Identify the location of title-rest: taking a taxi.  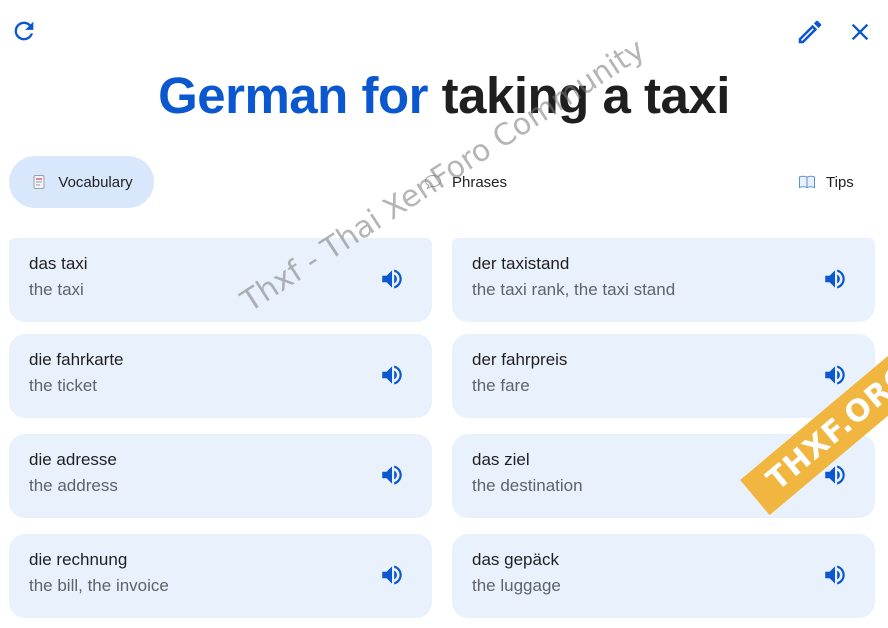
(586, 95).